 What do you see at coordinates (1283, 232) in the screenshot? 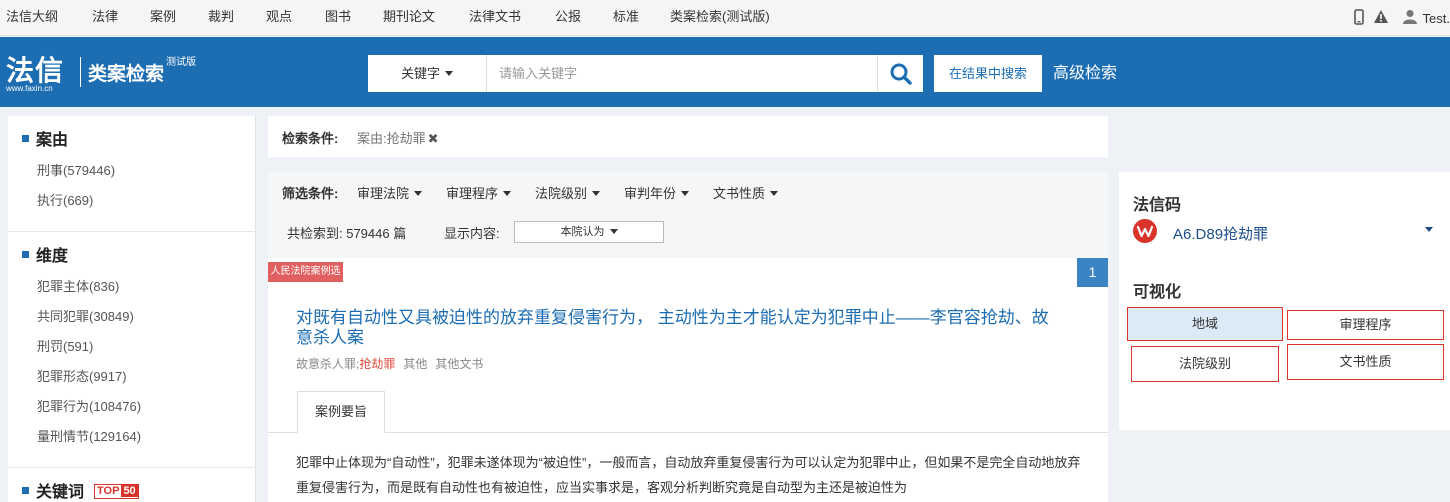
I see `faxin-code-row: A6.D89抢劫罪` at bounding box center [1283, 232].